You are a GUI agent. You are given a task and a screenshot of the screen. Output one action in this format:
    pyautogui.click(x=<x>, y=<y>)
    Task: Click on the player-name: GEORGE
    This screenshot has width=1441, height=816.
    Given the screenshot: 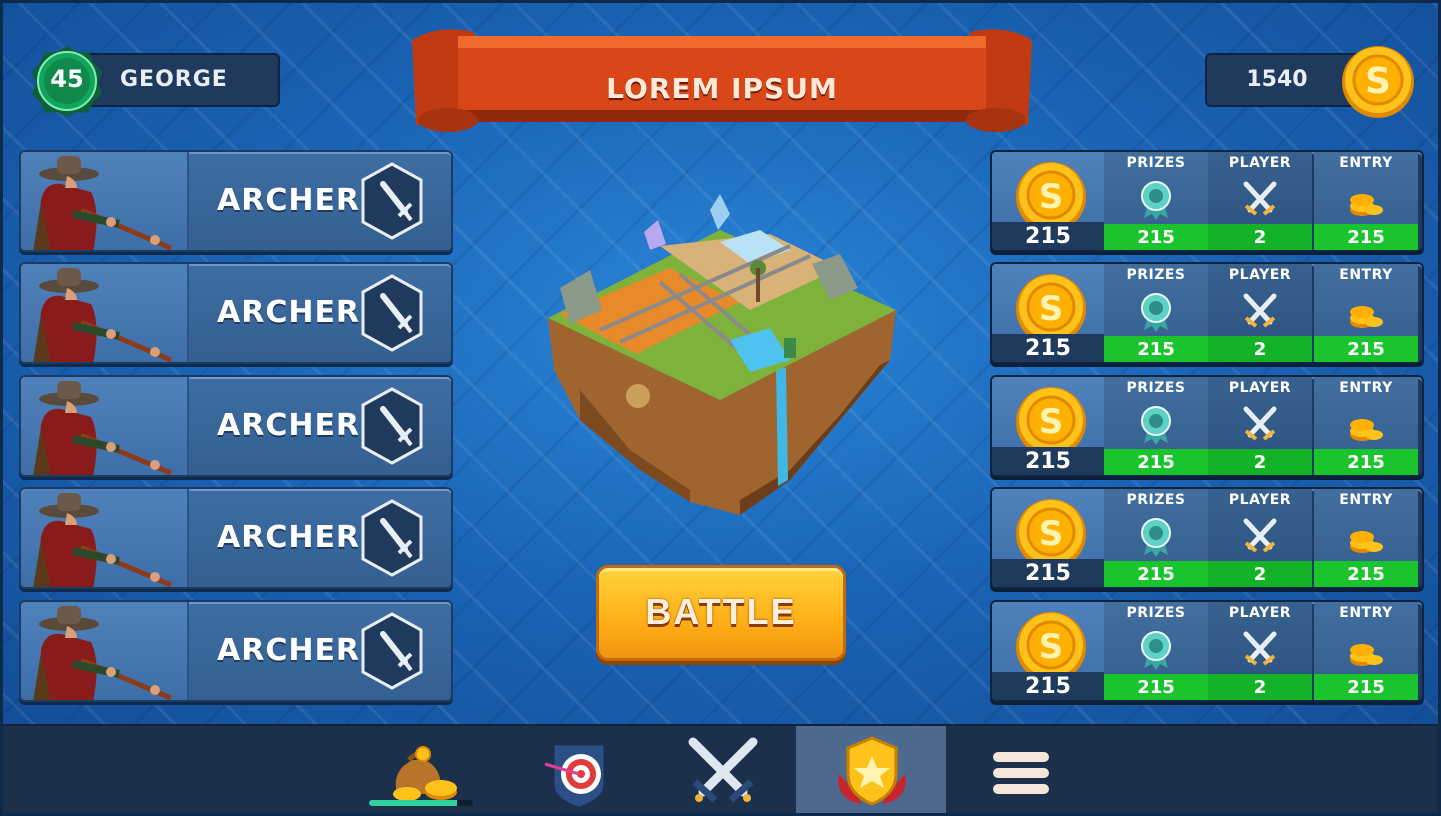 What is the action you would take?
    pyautogui.click(x=174, y=79)
    